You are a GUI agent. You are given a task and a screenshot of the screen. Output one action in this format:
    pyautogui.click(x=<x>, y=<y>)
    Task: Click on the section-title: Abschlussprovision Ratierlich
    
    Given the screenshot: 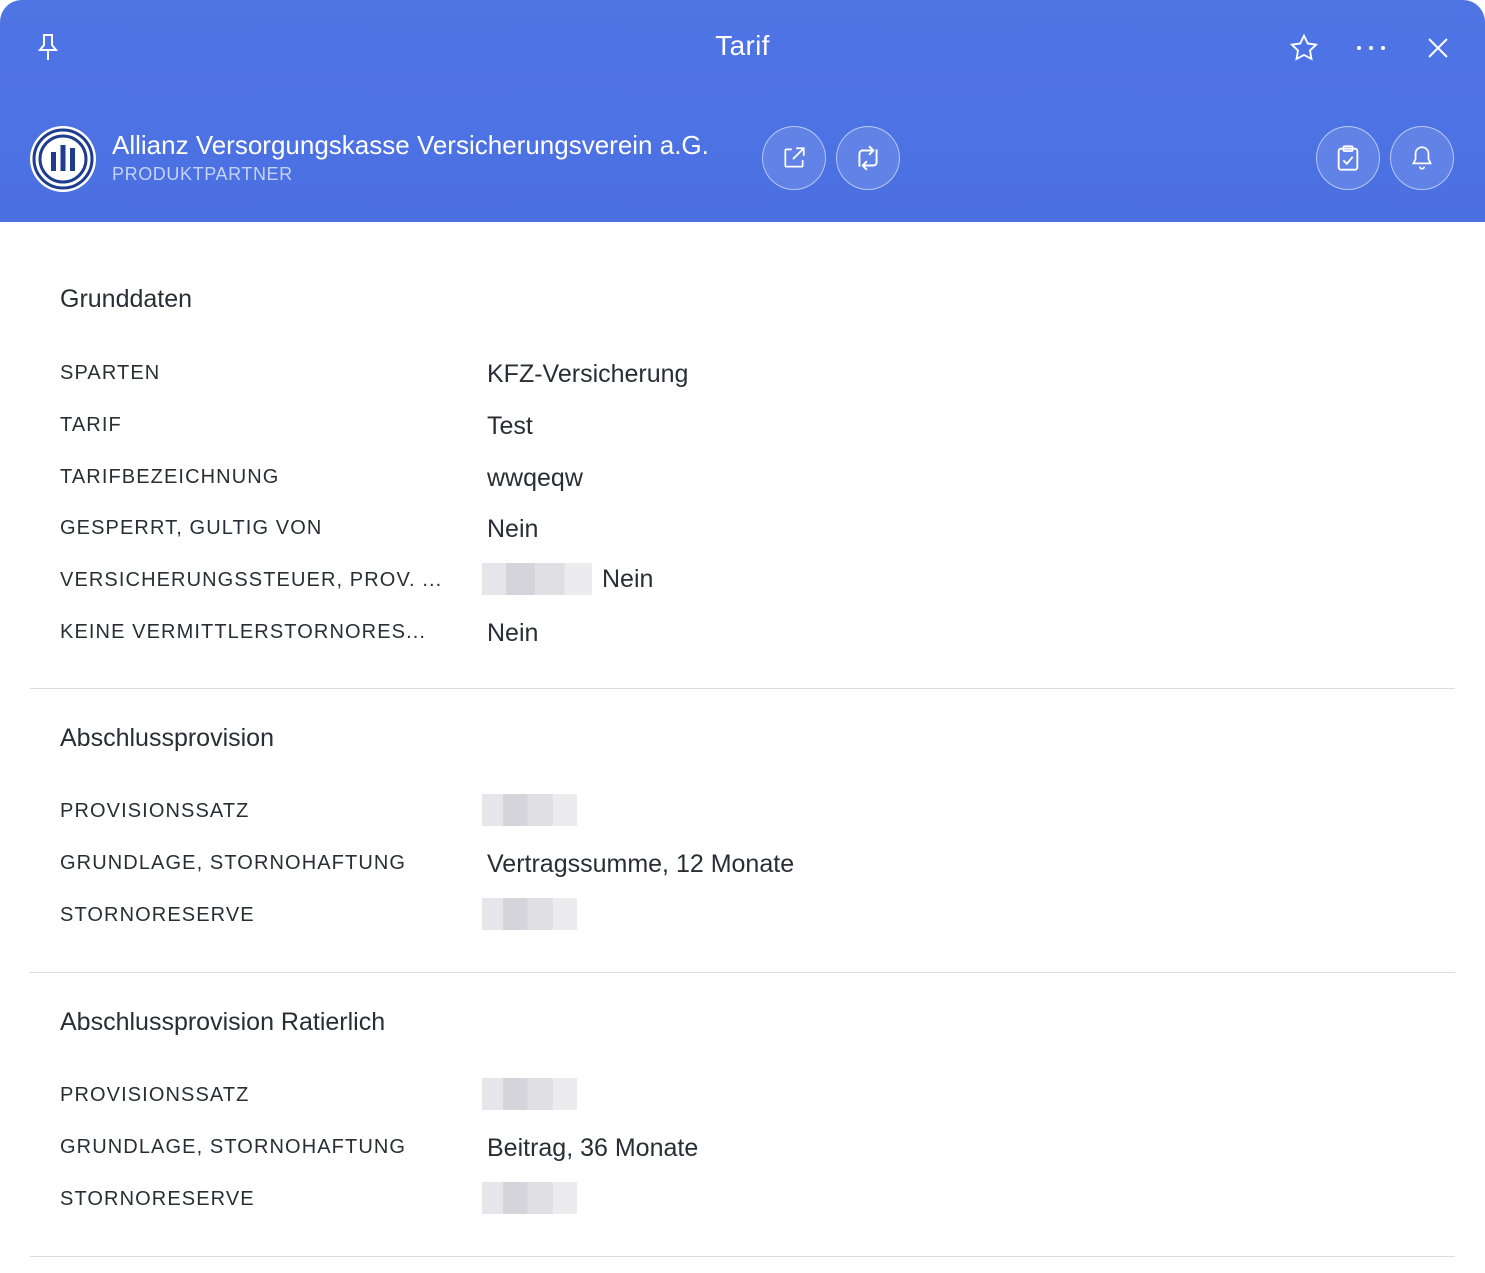 What is the action you would take?
    pyautogui.click(x=223, y=1022)
    